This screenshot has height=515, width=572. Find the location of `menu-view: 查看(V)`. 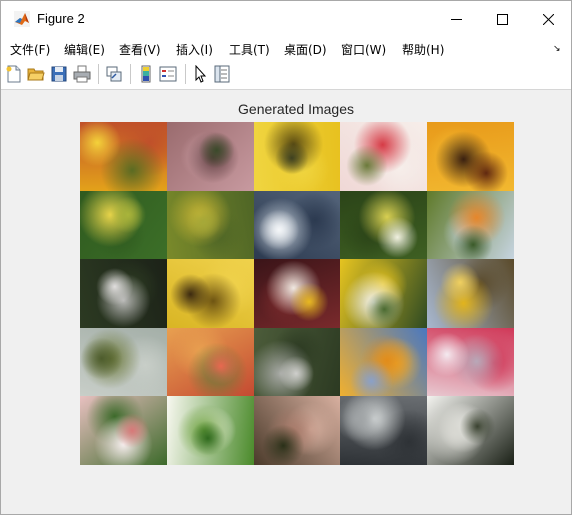

menu-view: 查看(V) is located at coordinates (140, 49).